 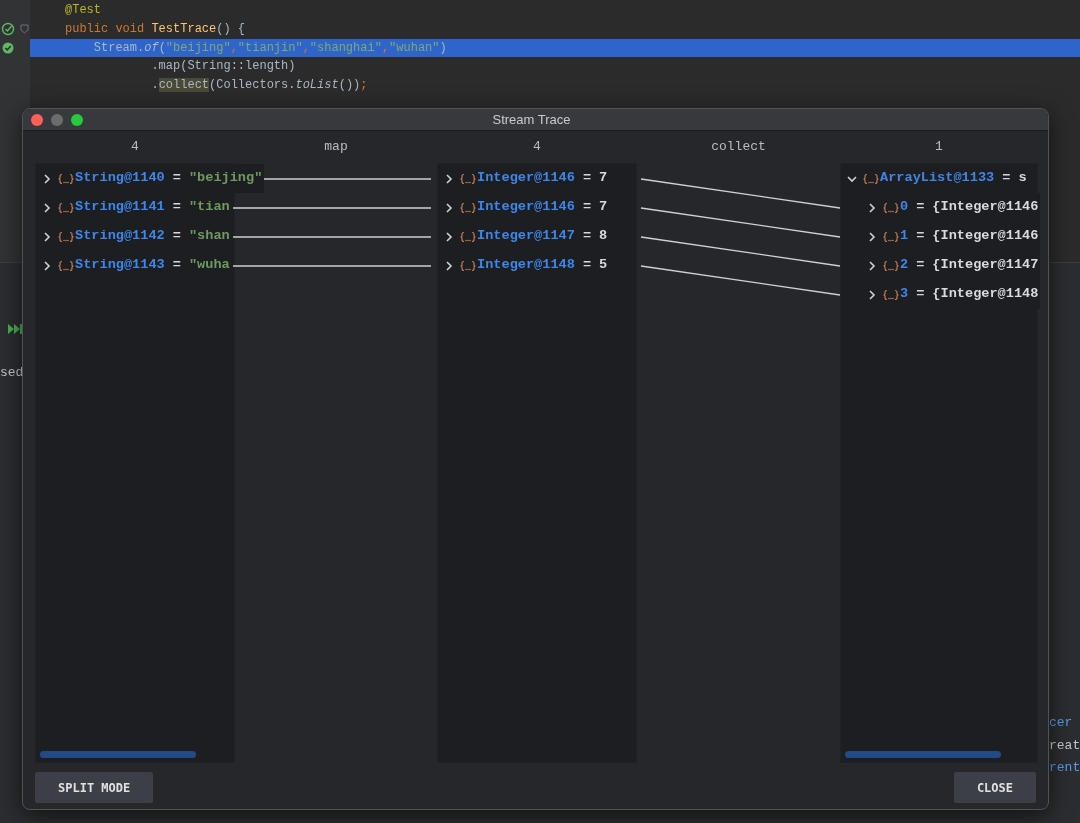 What do you see at coordinates (1064, 768) in the screenshot?
I see `text-fragment: rent` at bounding box center [1064, 768].